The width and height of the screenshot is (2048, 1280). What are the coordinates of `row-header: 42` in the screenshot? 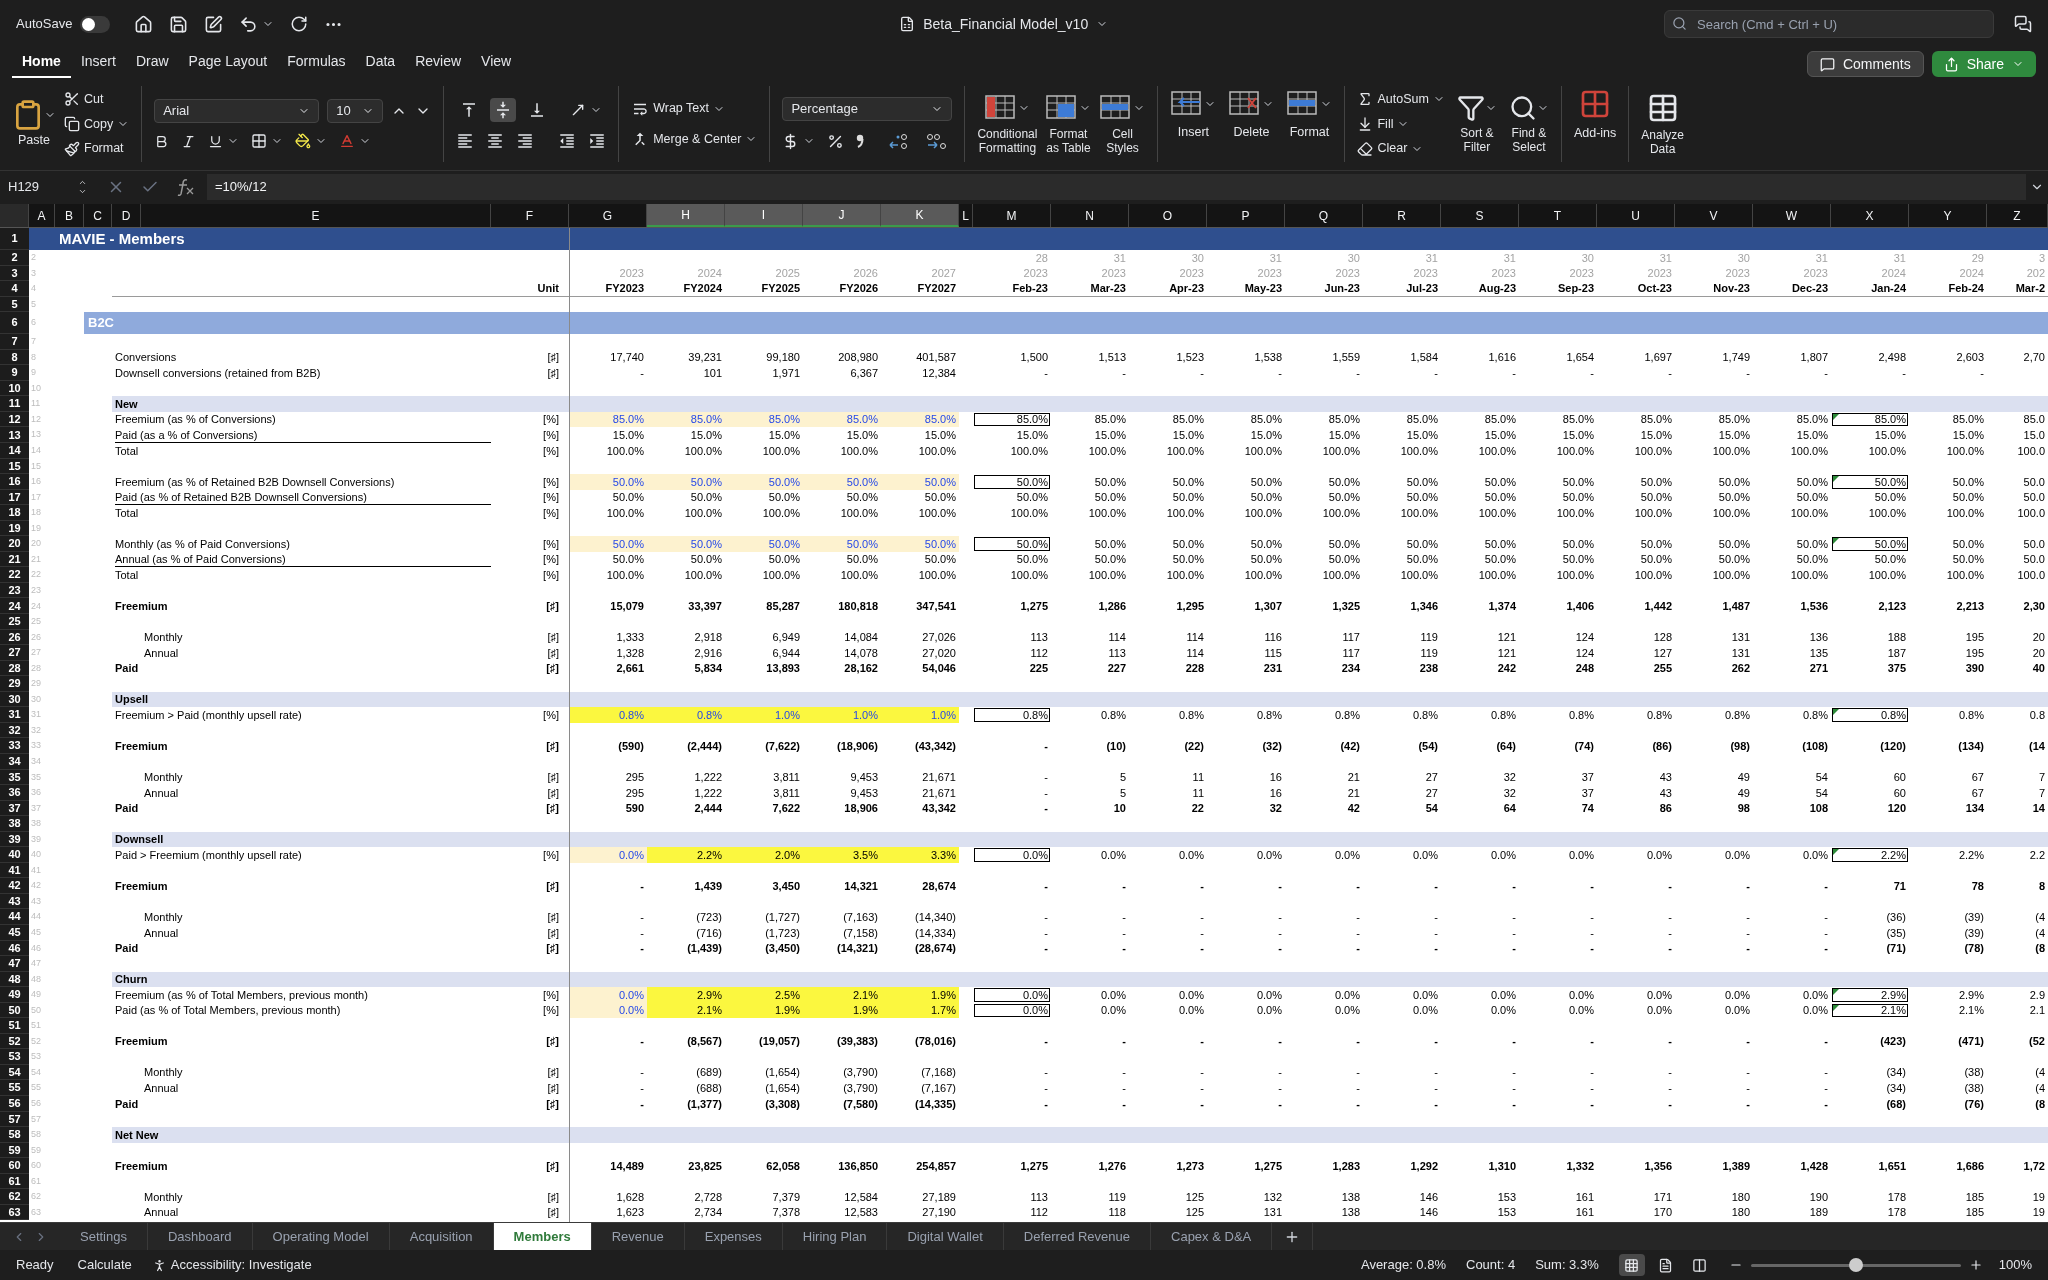 It's located at (14, 886).